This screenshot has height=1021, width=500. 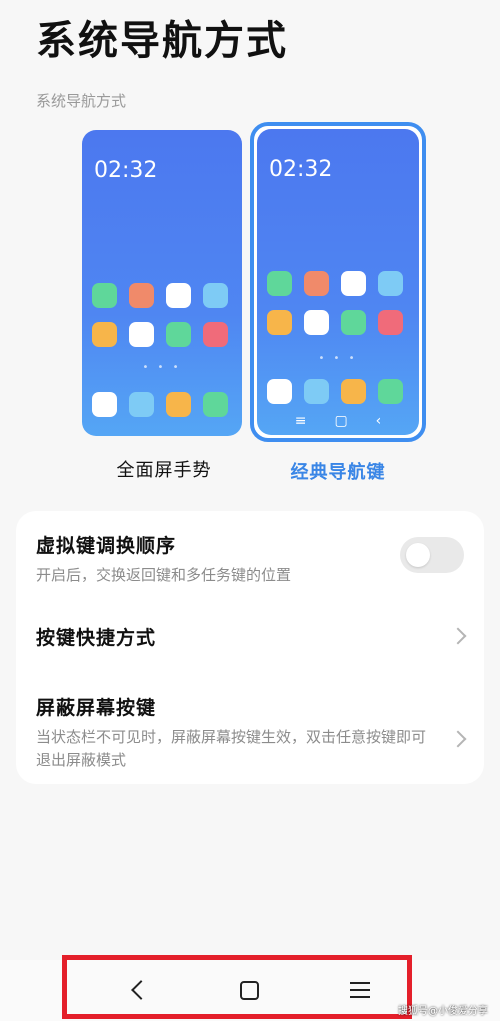 I want to click on setting-title: 屏蔽屏幕按键, so click(x=96, y=708).